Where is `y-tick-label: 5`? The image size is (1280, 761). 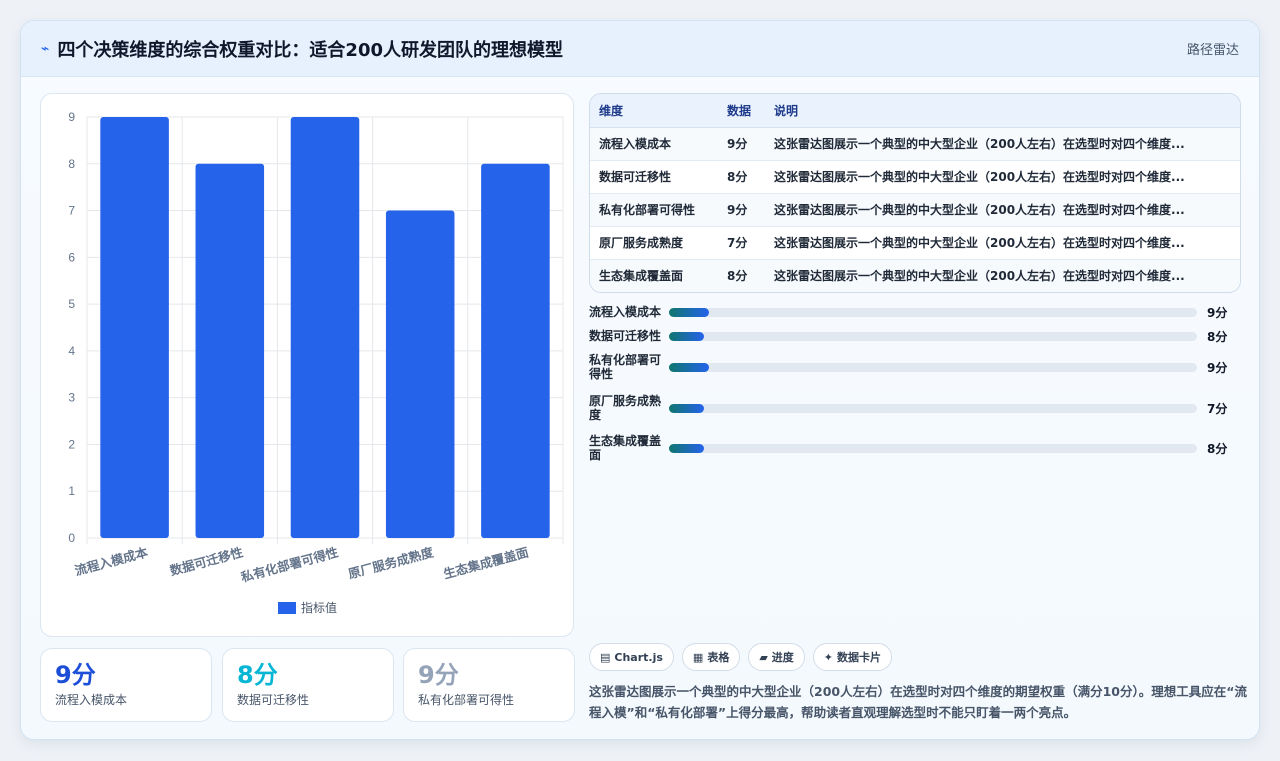
y-tick-label: 5 is located at coordinates (71, 304).